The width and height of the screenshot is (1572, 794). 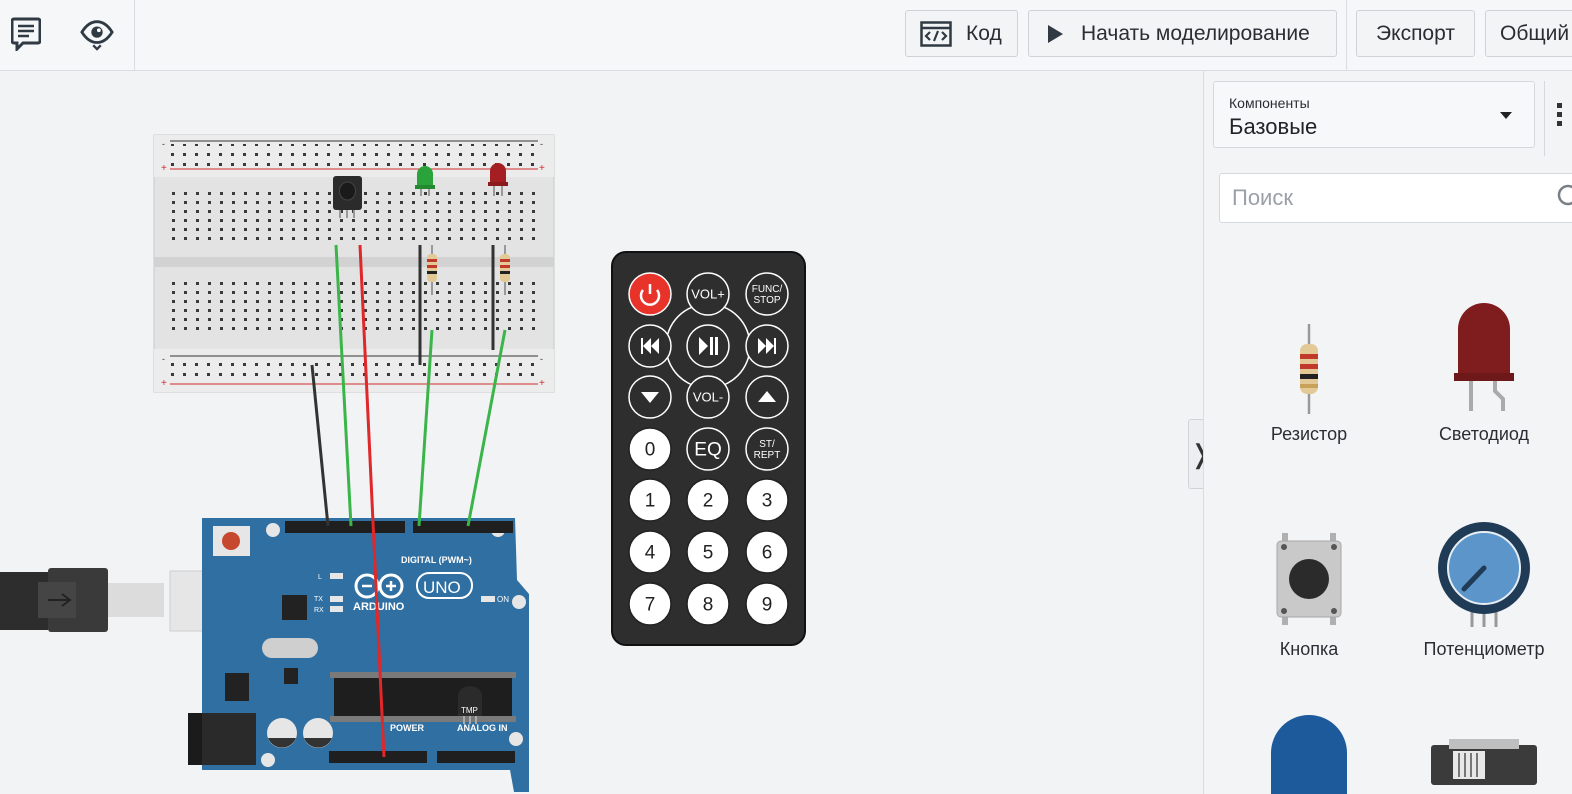 I want to click on start-simulation-button: Начать моделирование, so click(x=1182, y=33).